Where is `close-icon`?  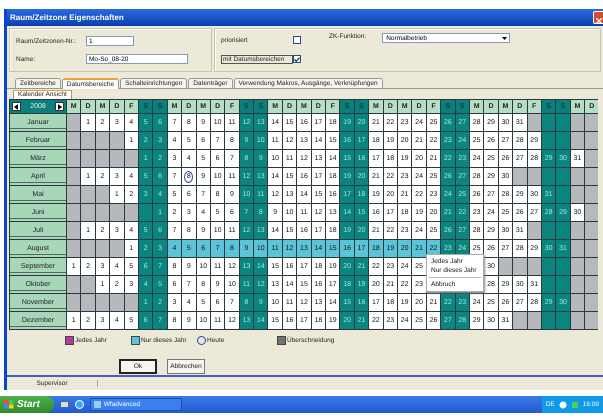
close-icon is located at coordinates (599, 21).